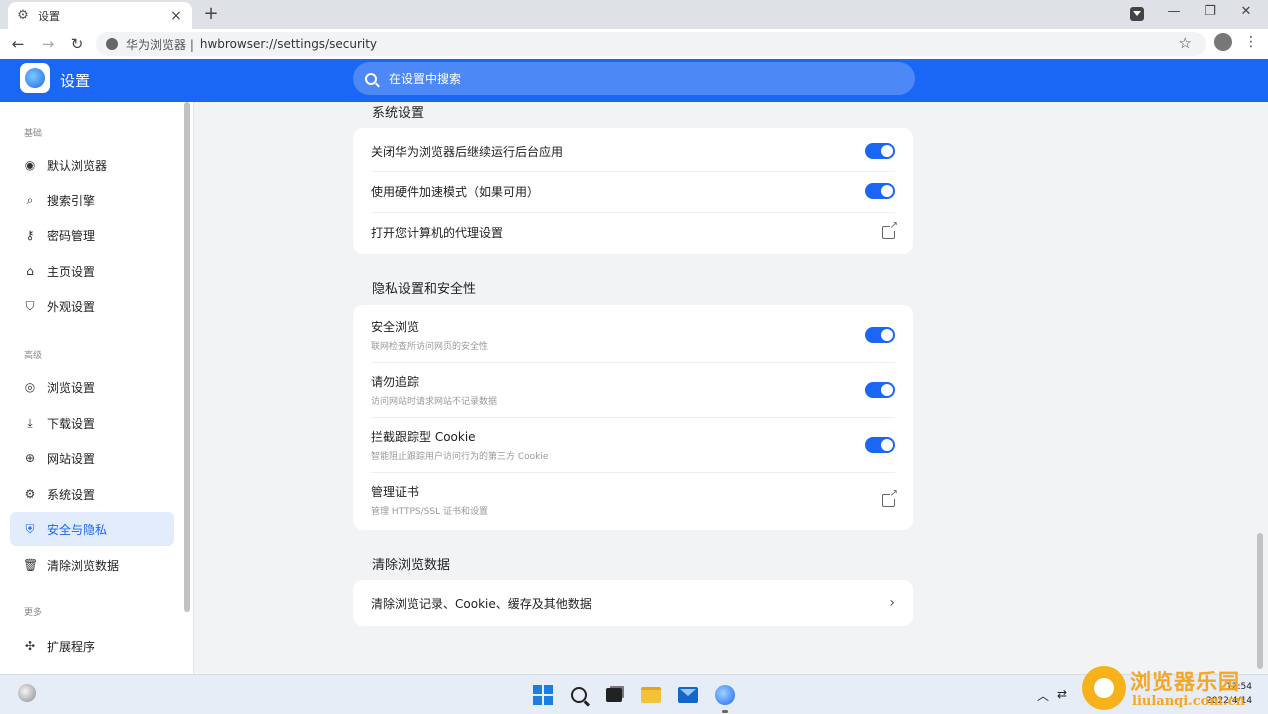  I want to click on tab-search-icon, so click(1137, 14).